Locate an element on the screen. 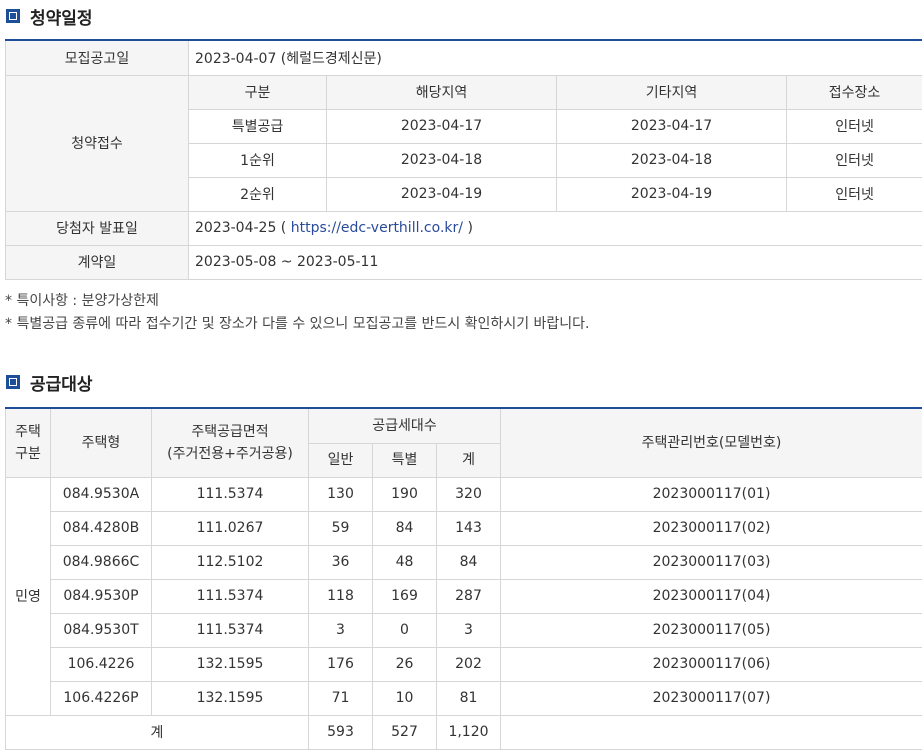 The image size is (922, 756). supply-cell: 084.4280B is located at coordinates (101, 528).